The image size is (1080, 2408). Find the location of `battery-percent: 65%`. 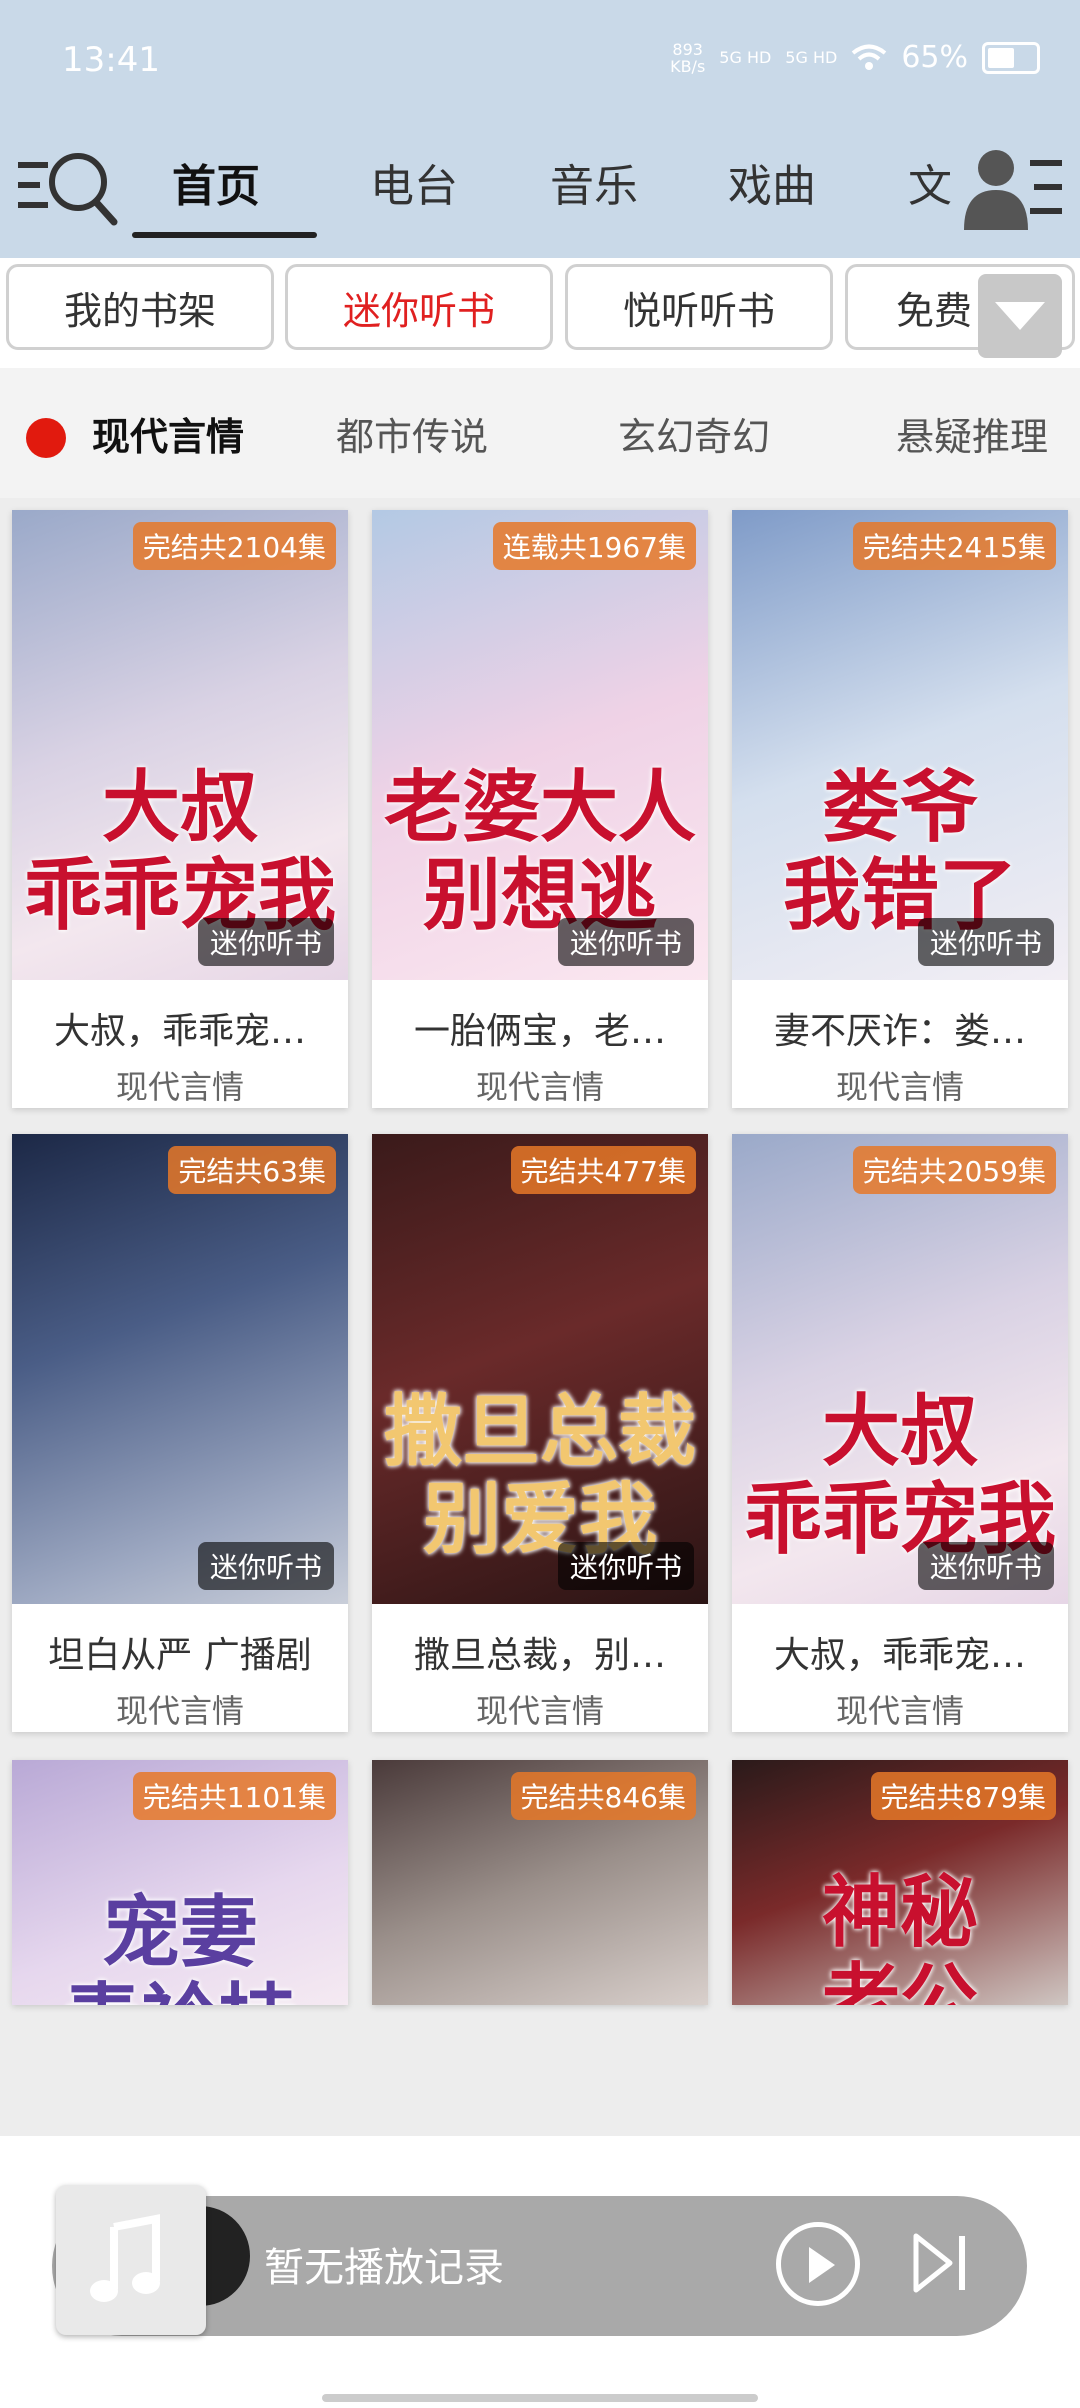

battery-percent: 65% is located at coordinates (934, 57).